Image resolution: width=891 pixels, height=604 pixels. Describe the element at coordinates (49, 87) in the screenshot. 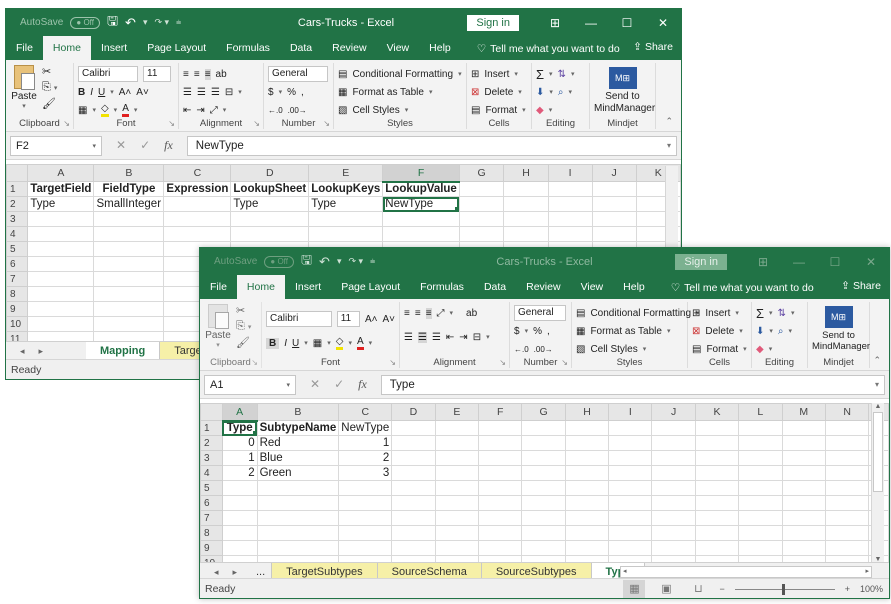

I see `copy-icon: ⎘ ▾` at that location.